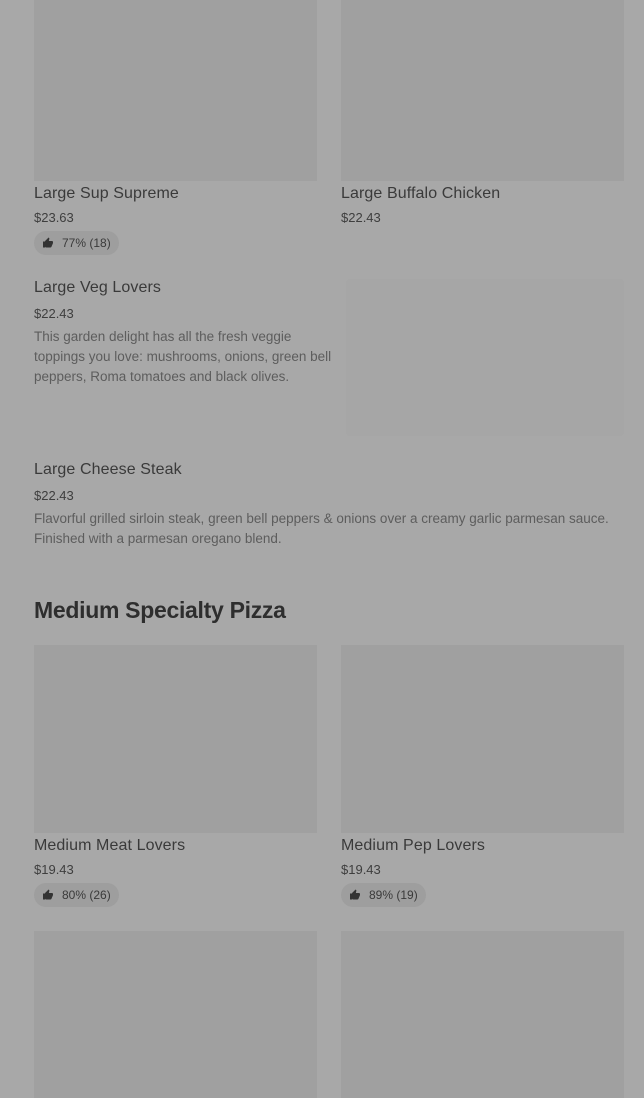  I want to click on rating-badge: 77% (18), so click(76, 243).